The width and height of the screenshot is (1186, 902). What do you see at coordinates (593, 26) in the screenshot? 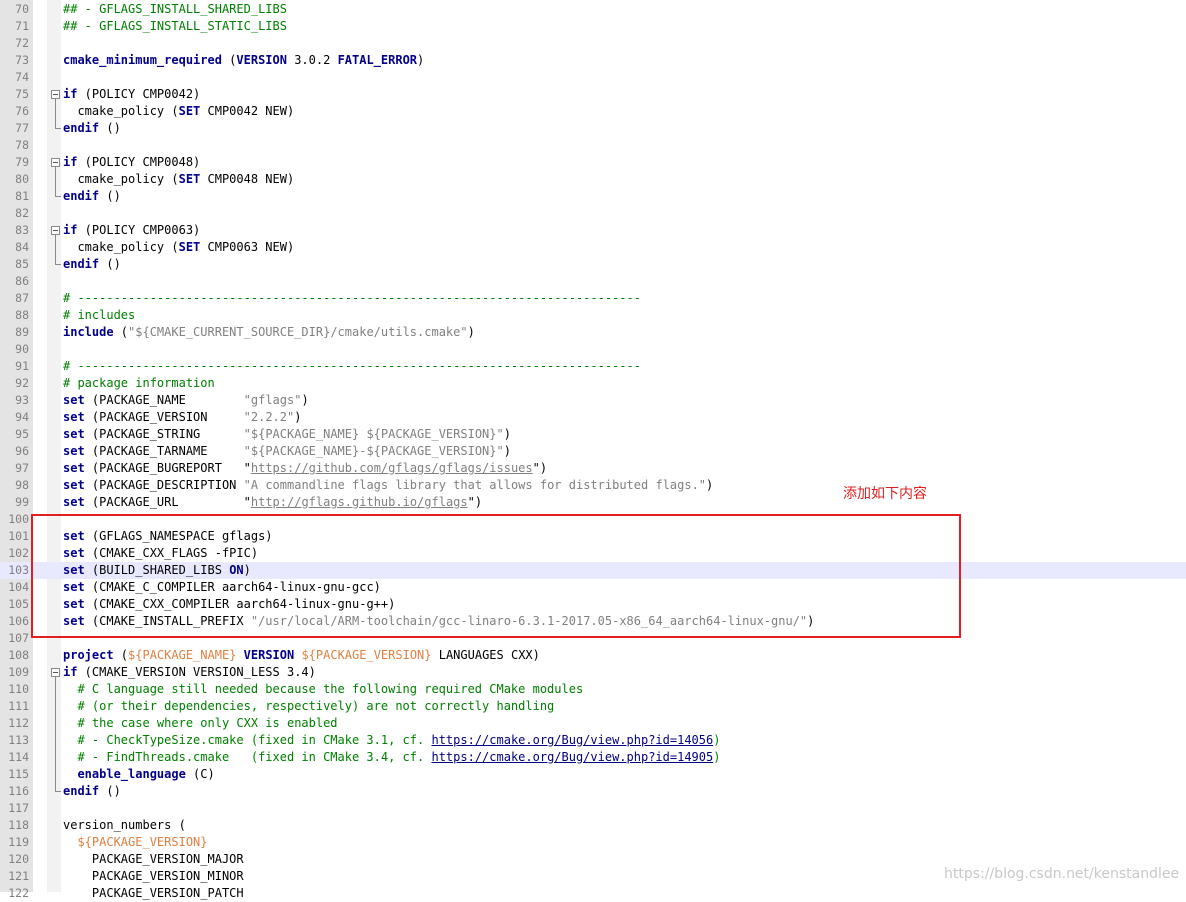
I see `code-line: 71 ## - GFLAGS_INSTALL_STATIC_LIBS` at bounding box center [593, 26].